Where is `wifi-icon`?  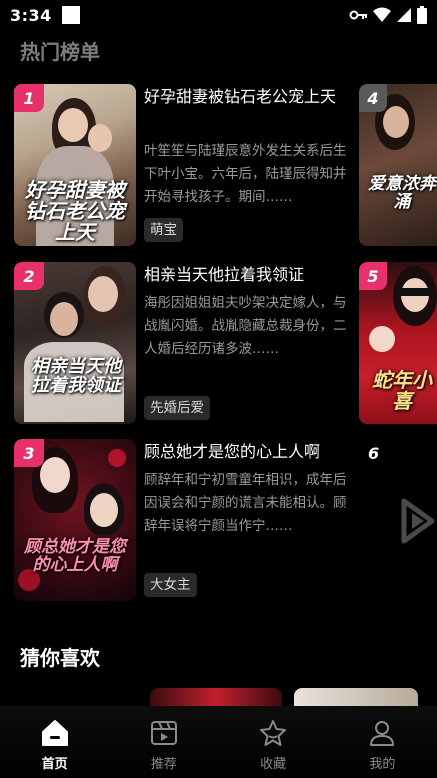 wifi-icon is located at coordinates (382, 14).